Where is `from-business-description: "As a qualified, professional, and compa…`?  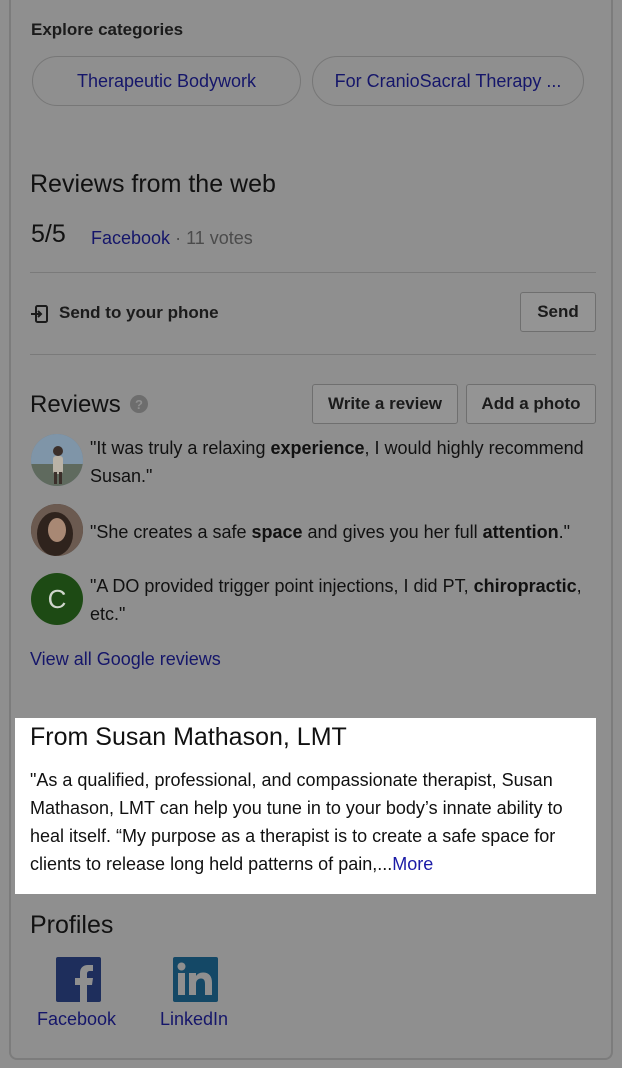
from-business-description: "As a qualified, professional, and compa… is located at coordinates (310, 822).